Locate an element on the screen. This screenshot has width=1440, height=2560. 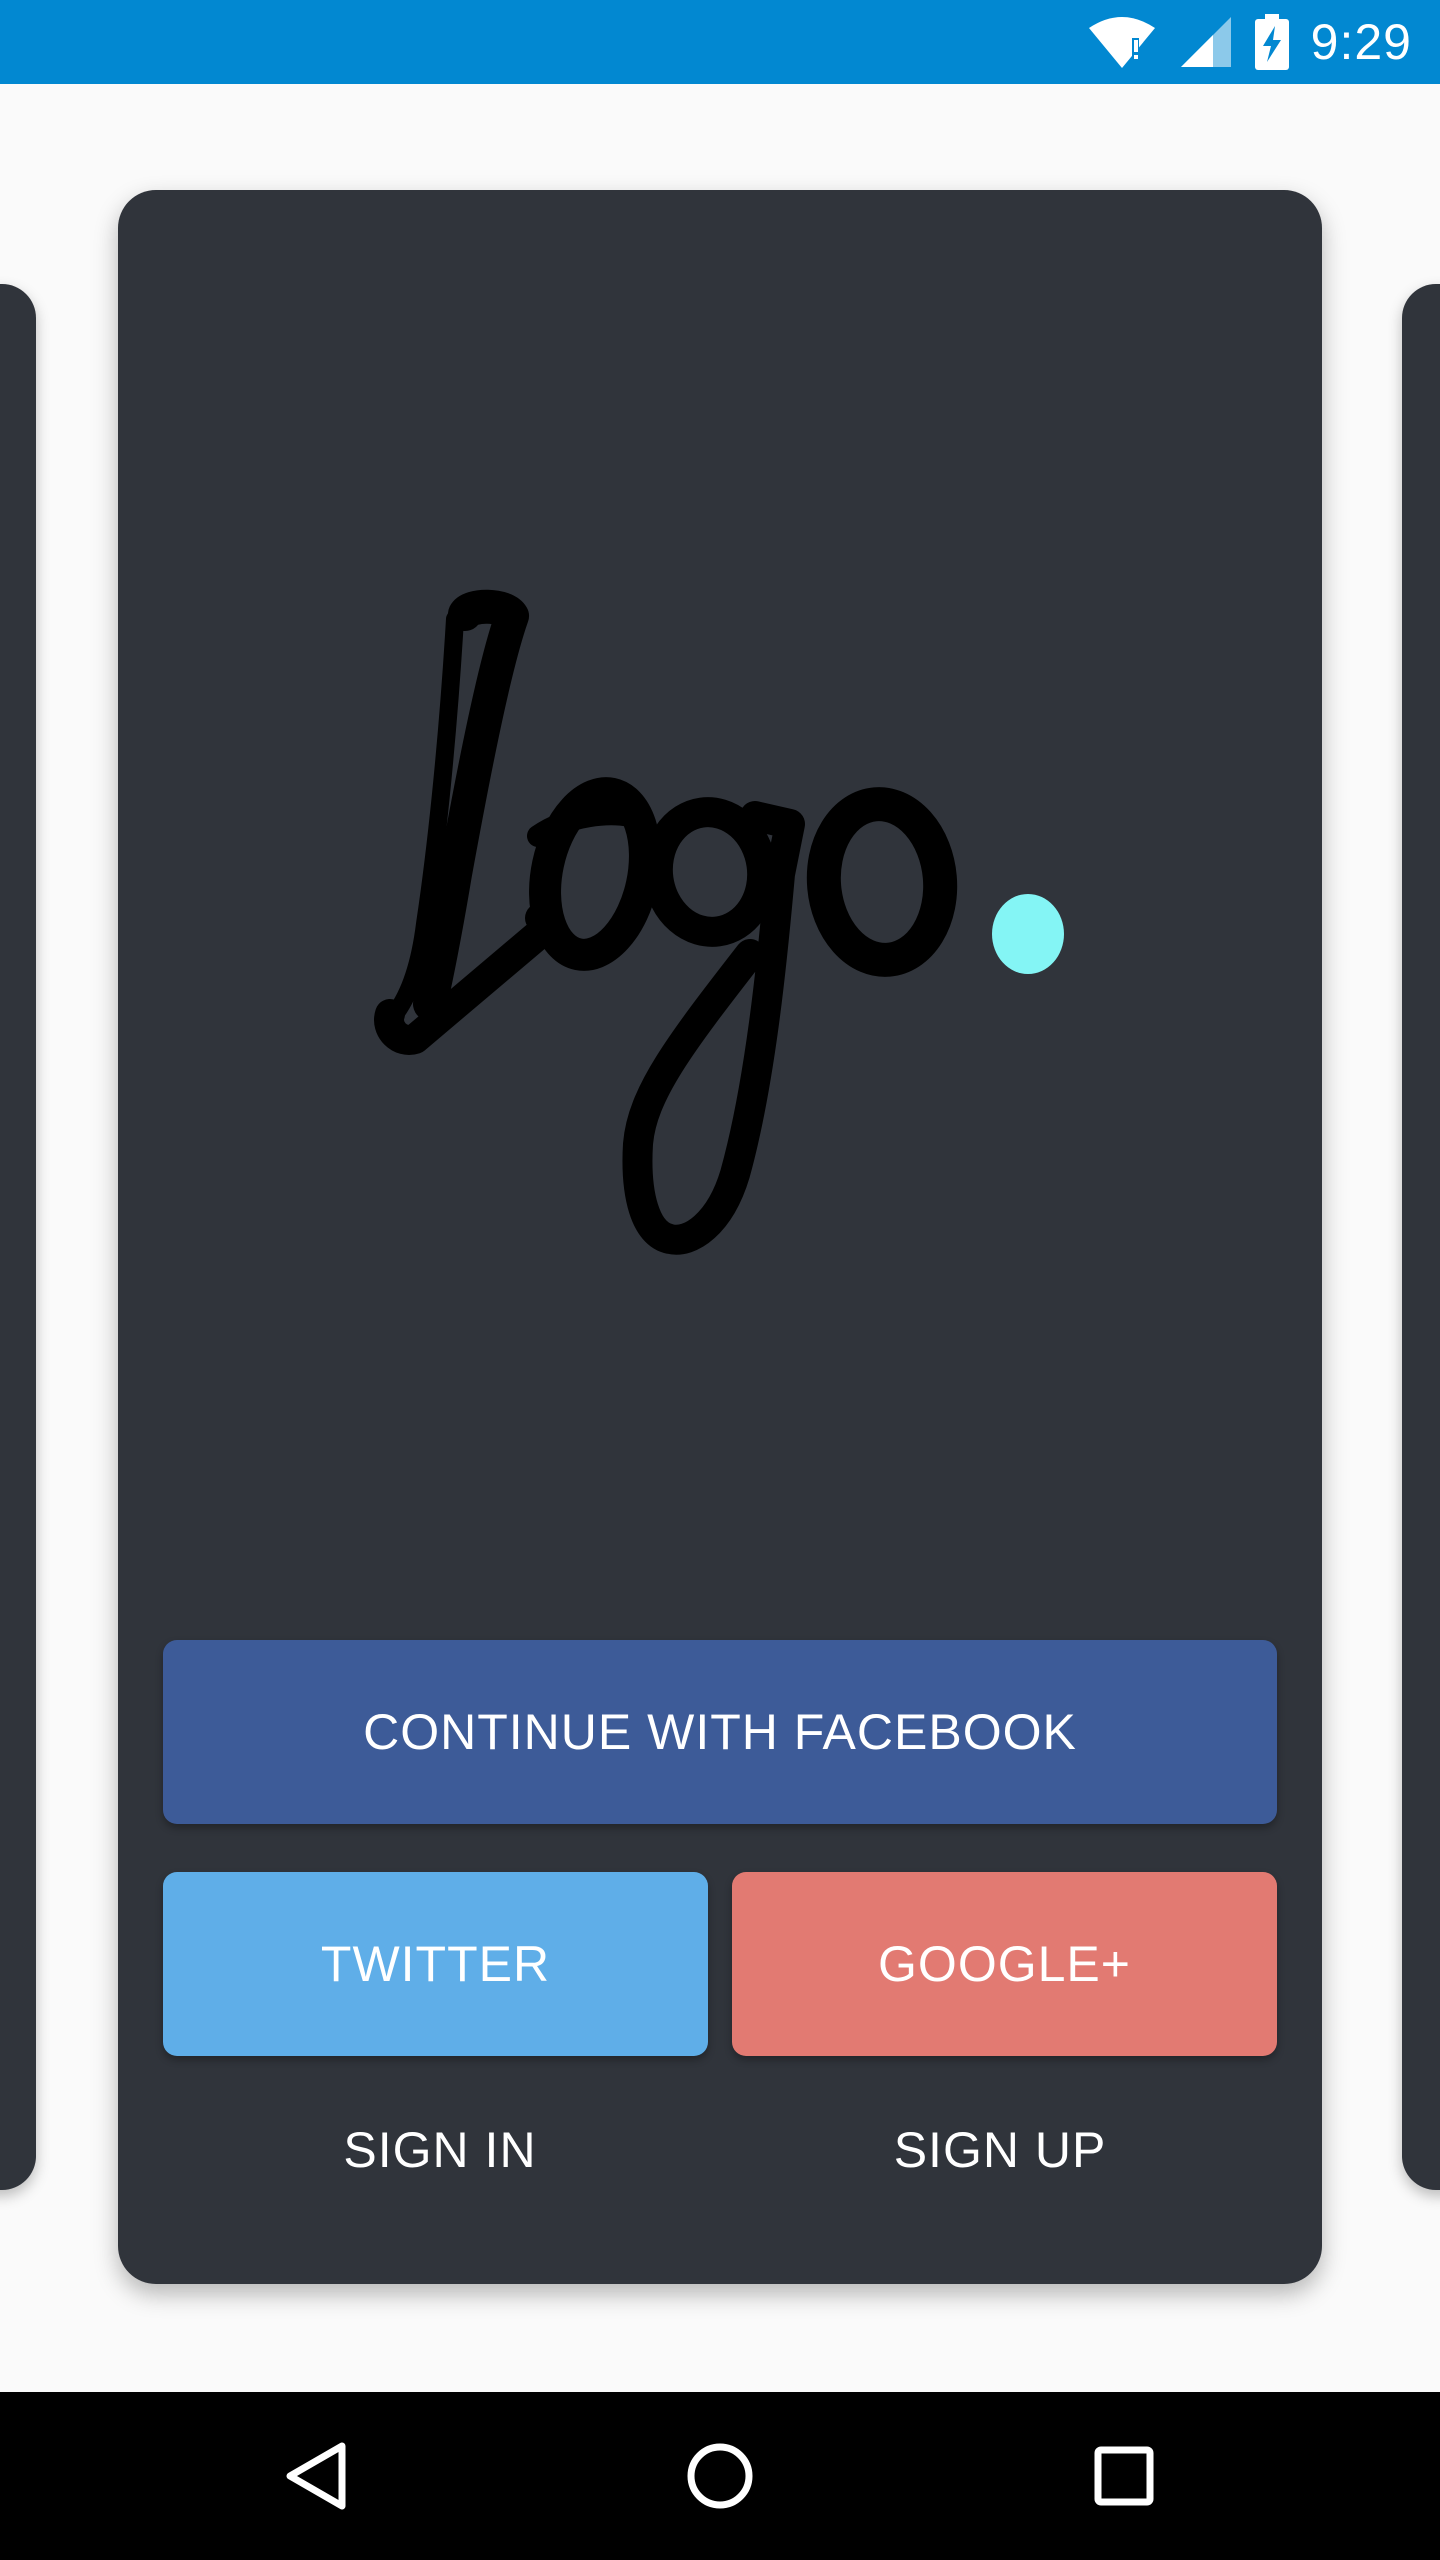
battery-charging-icon is located at coordinates (1271, 42).